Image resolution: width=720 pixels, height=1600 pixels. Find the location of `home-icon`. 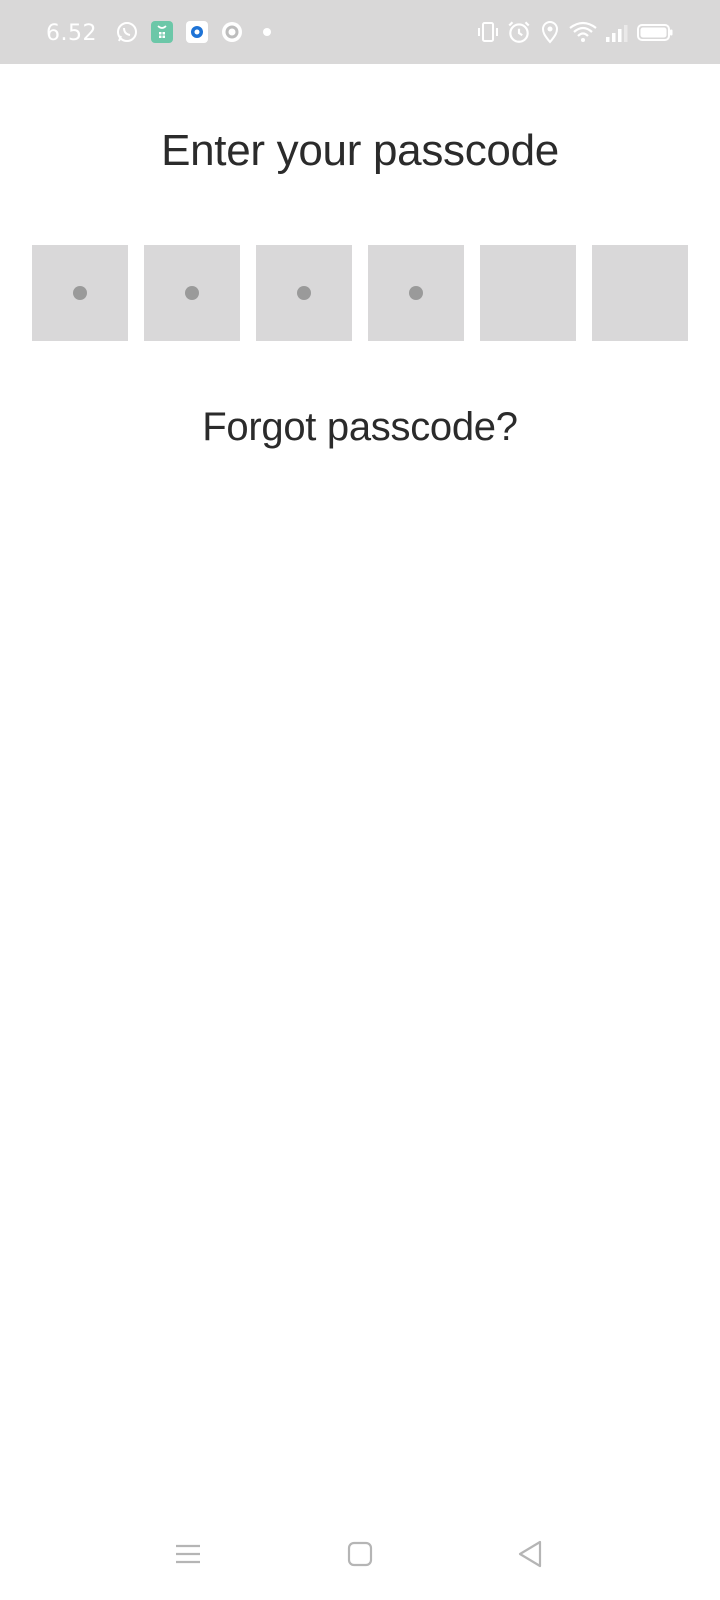

home-icon is located at coordinates (360, 1556).